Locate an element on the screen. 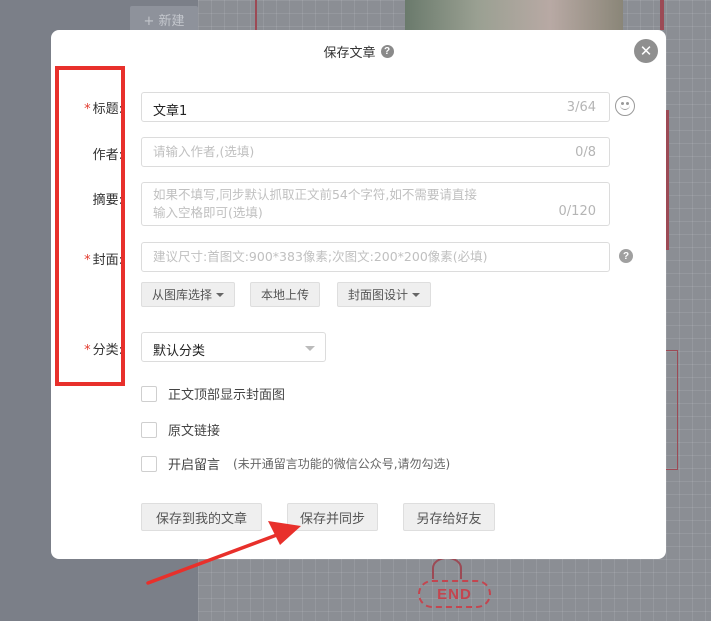  enable-comments-checkbox is located at coordinates (149, 463).